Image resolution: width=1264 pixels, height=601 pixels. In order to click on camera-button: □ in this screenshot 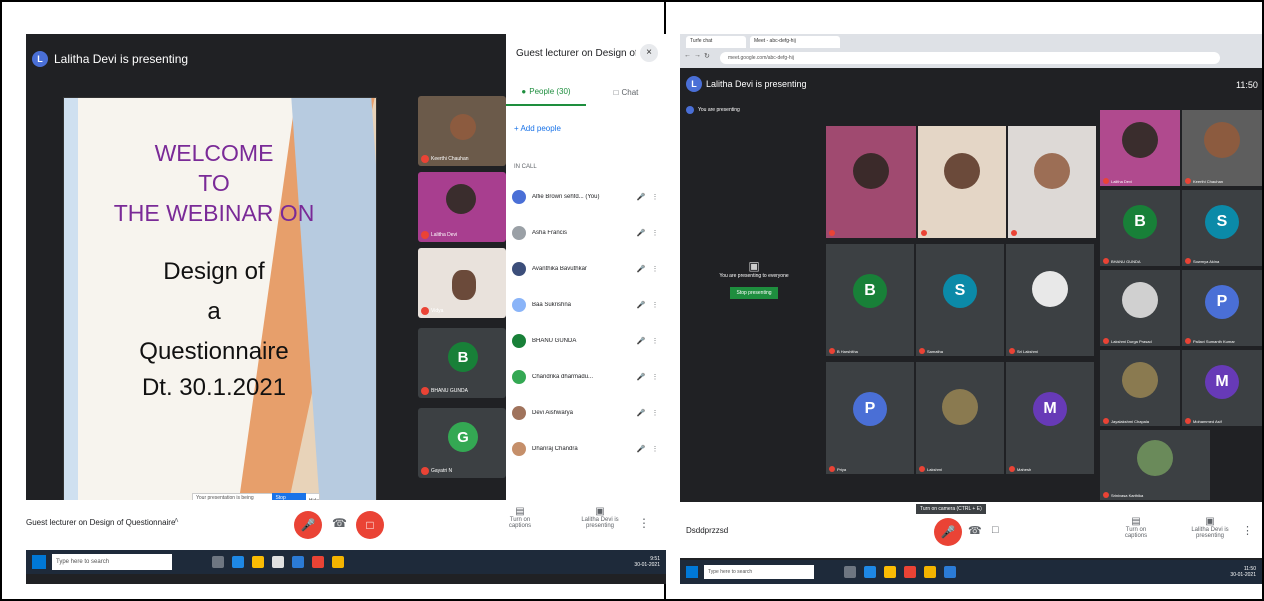, I will do `click(995, 530)`.